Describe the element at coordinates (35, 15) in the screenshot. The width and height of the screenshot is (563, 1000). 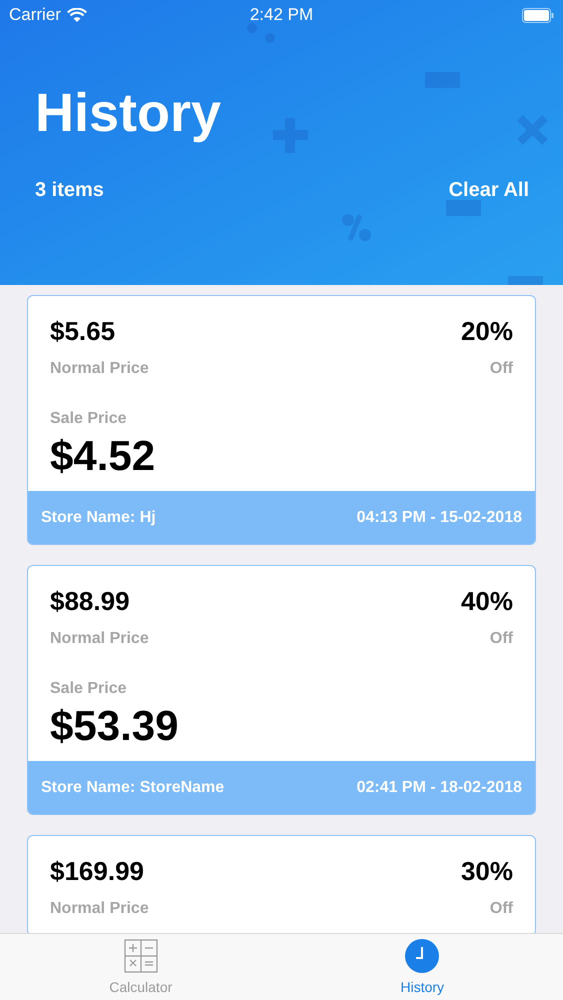
I see `carrier-name: Carrier` at that location.